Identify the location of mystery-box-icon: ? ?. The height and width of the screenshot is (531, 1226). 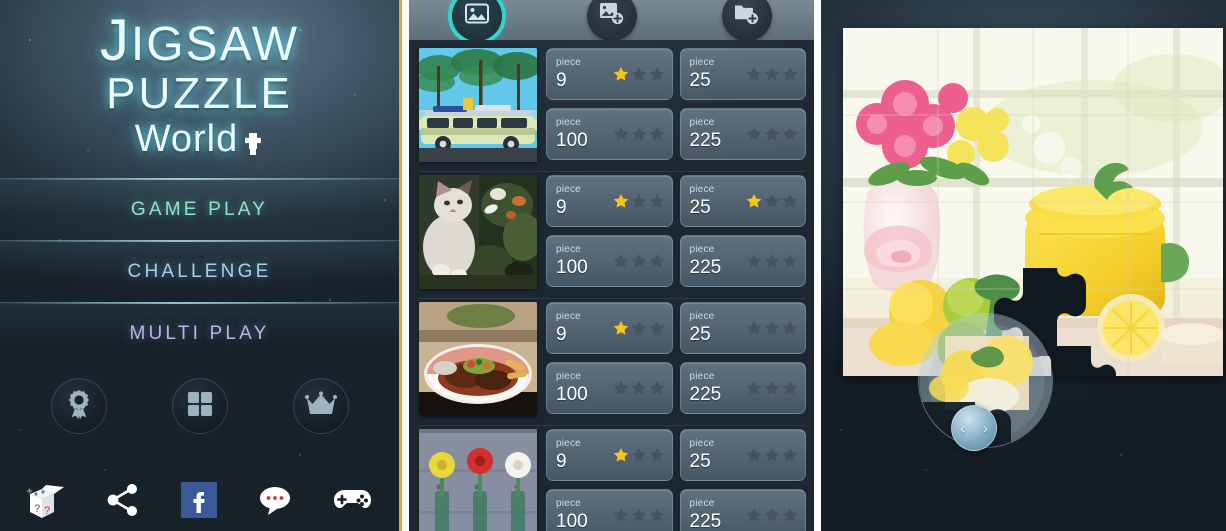
(46, 502).